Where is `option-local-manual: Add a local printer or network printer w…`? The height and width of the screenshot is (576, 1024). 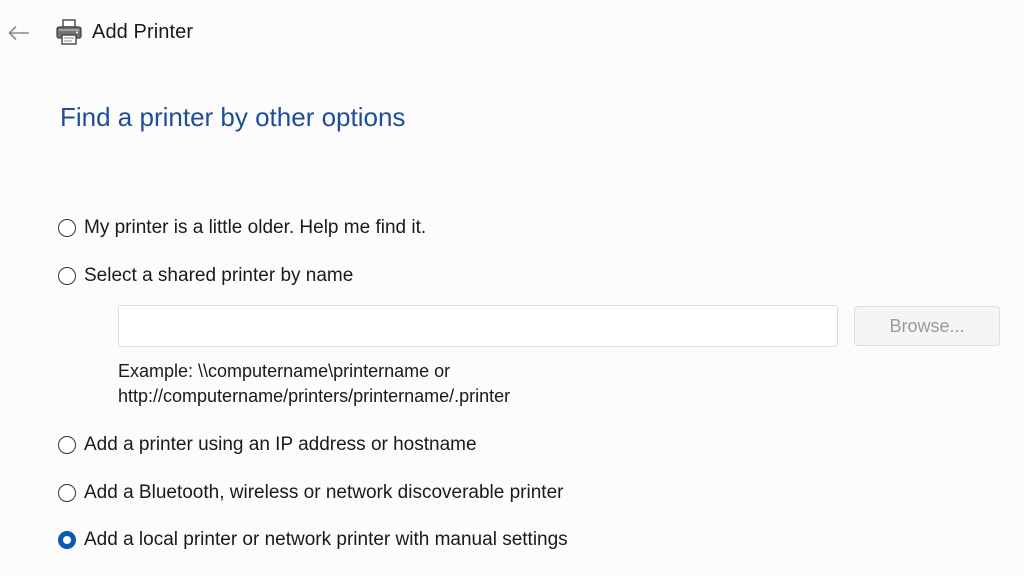
option-local-manual: Add a local printer or network printer w… is located at coordinates (313, 540).